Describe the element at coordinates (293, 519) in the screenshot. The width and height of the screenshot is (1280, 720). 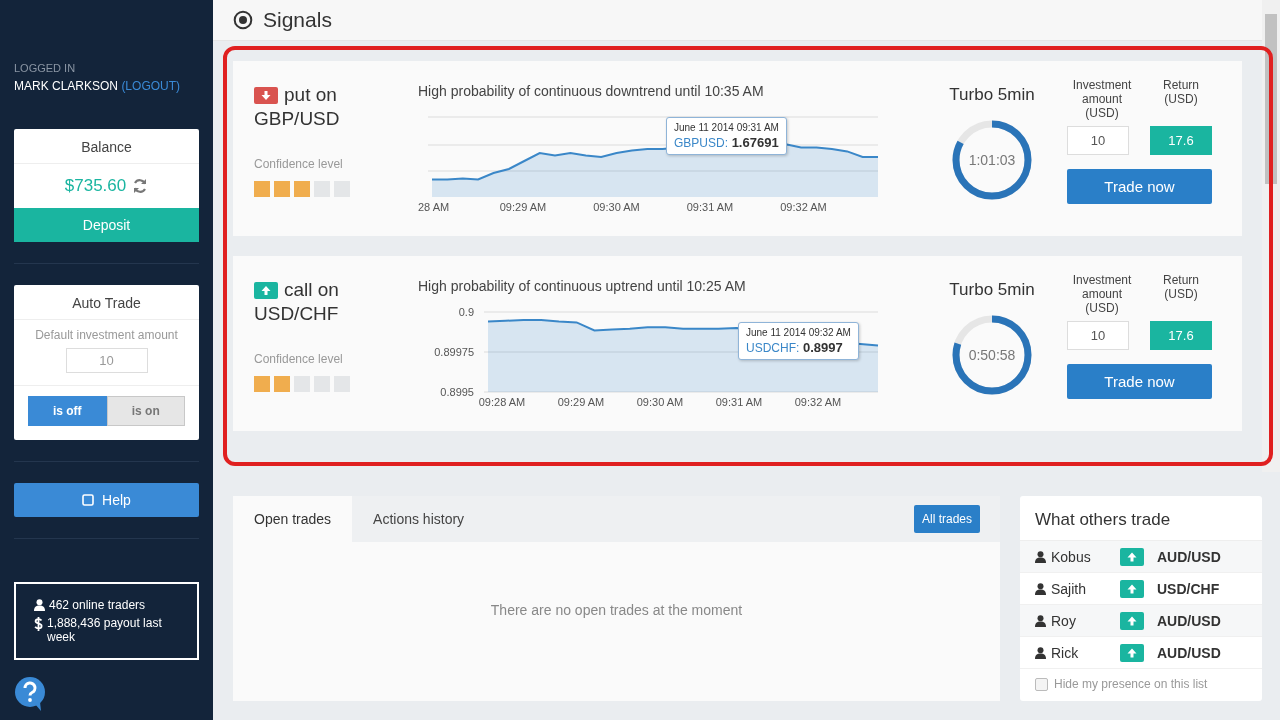
I see `tab: Open trades` at that location.